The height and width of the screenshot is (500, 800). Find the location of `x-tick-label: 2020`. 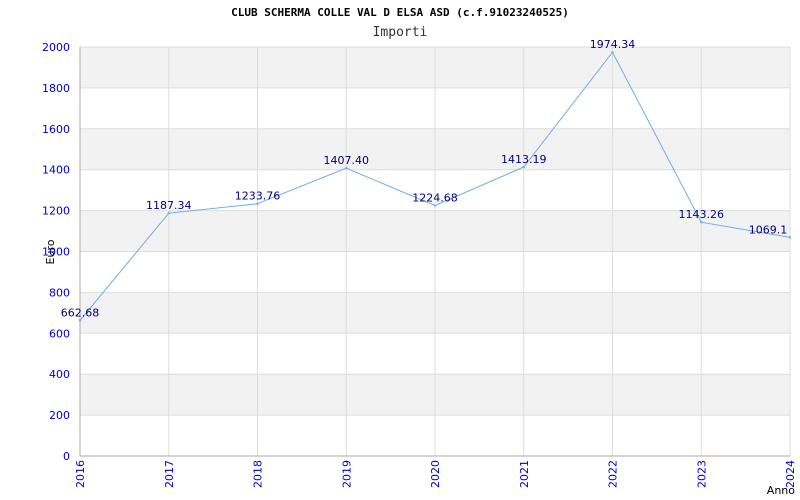

x-tick-label: 2020 is located at coordinates (435, 474).